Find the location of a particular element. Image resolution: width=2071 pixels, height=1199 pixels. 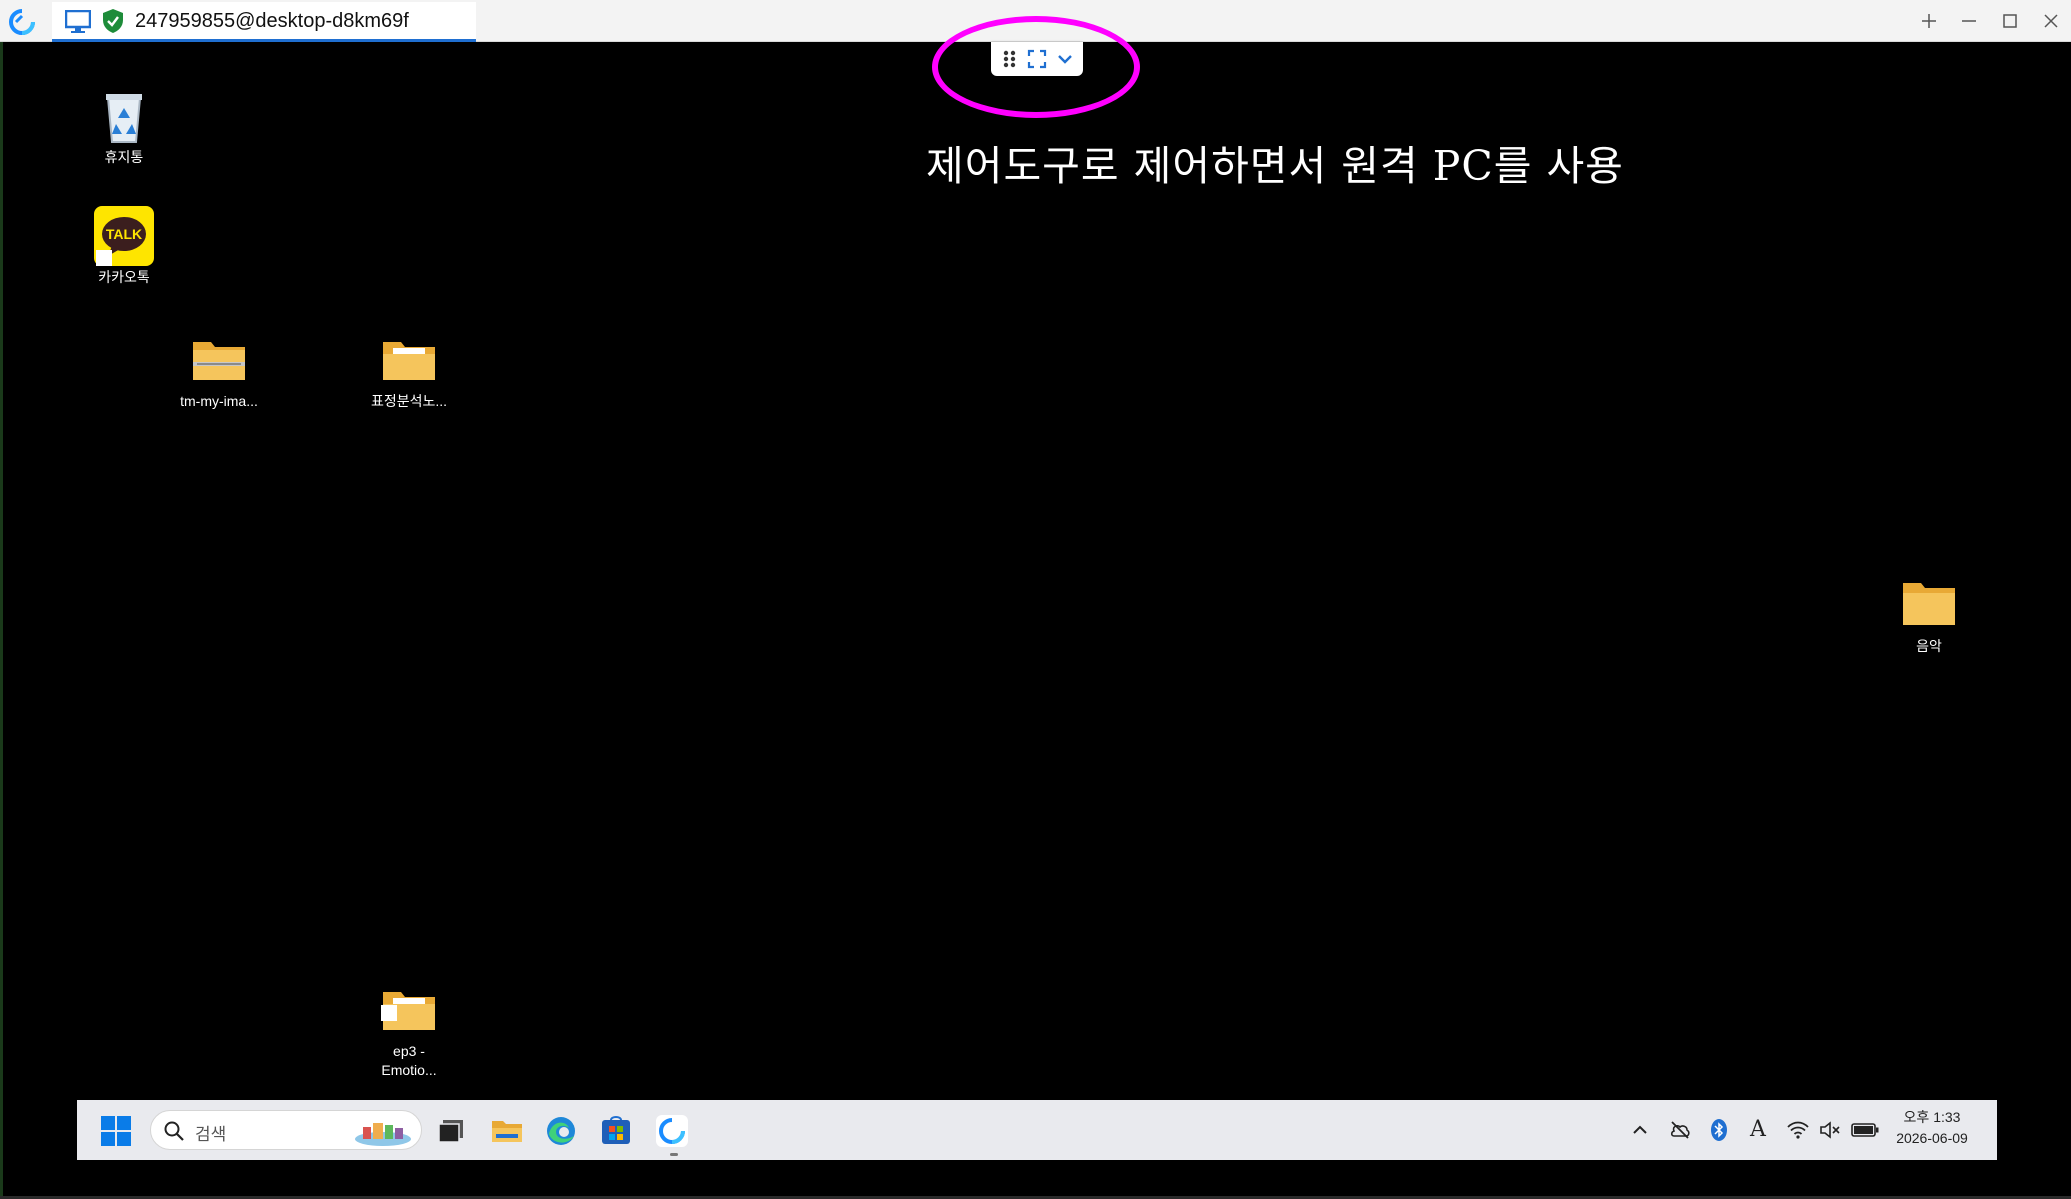

clock-time: 오후 1:33 is located at coordinates (1932, 1117).